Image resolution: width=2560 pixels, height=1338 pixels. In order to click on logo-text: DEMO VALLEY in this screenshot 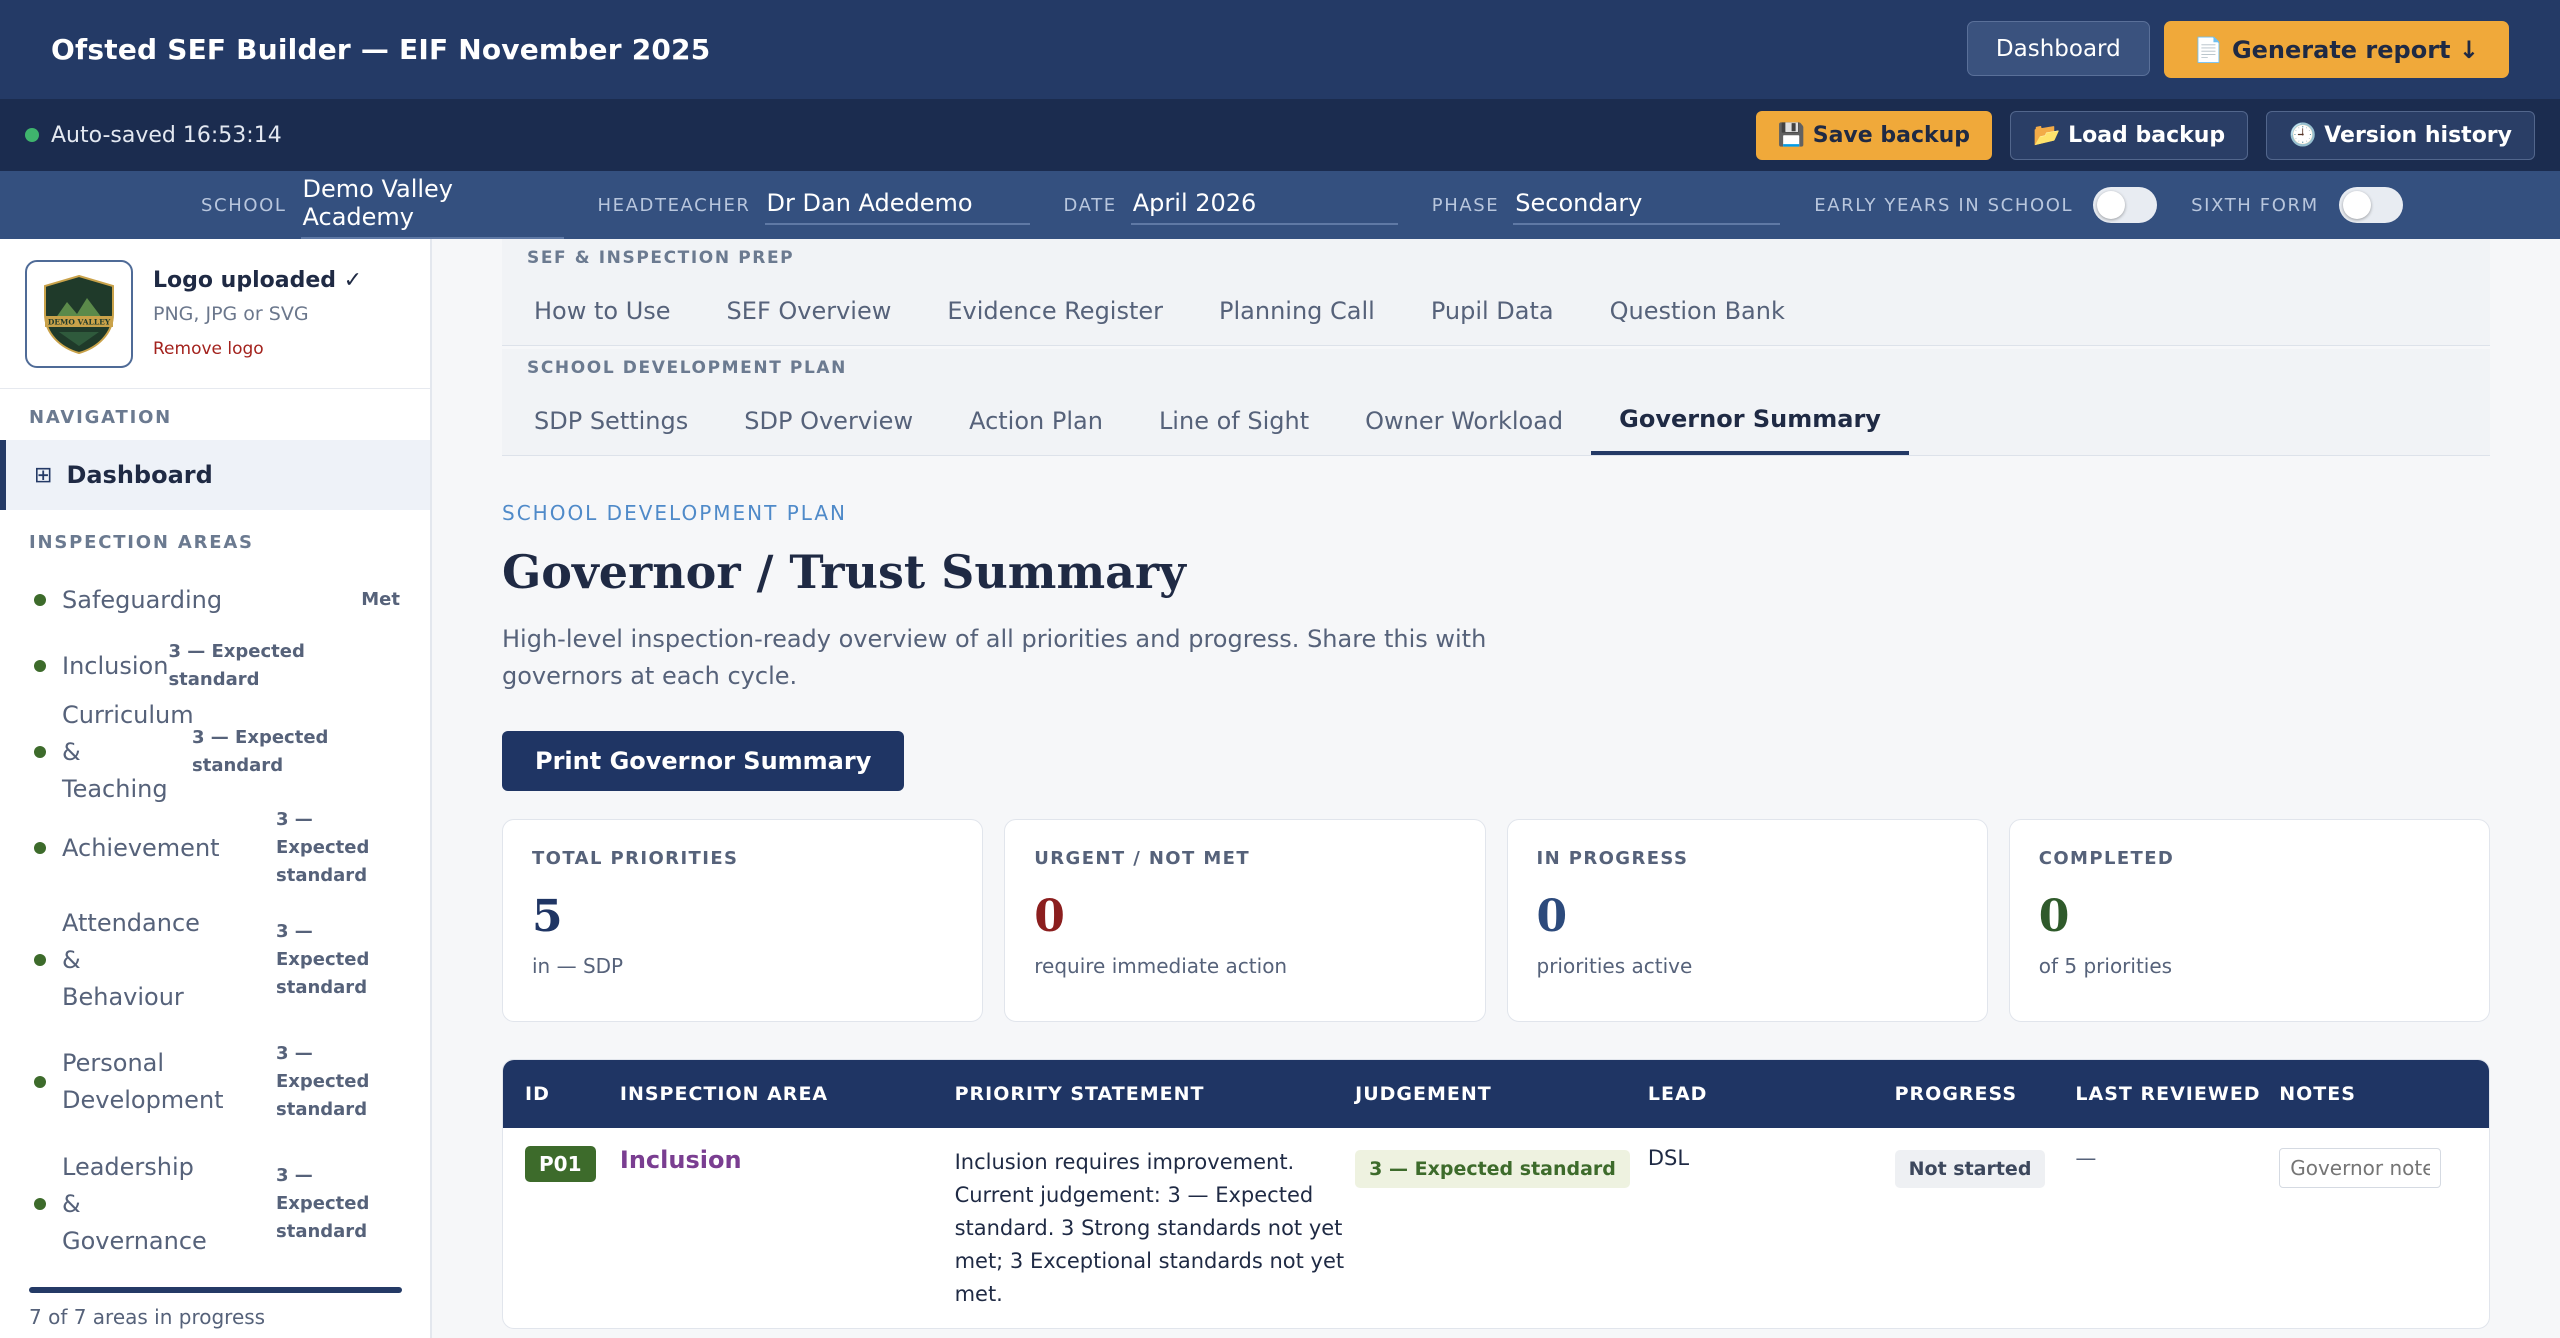, I will do `click(79, 321)`.